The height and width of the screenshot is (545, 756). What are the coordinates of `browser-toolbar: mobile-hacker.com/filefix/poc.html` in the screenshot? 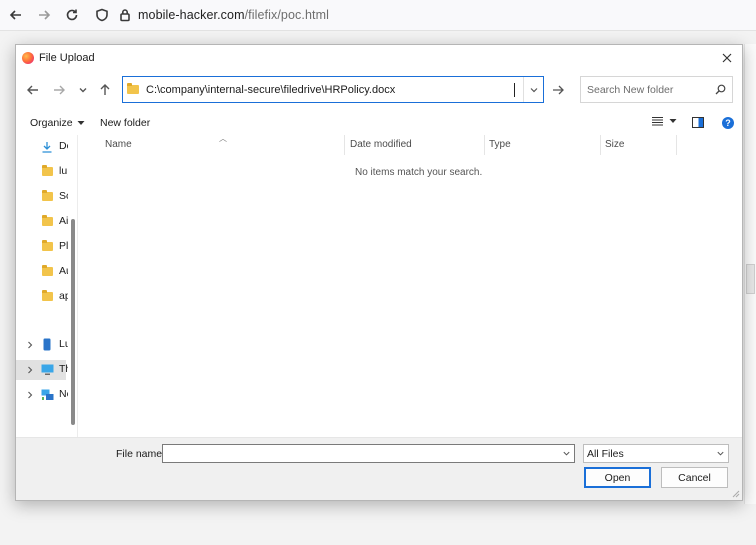 It's located at (378, 15).